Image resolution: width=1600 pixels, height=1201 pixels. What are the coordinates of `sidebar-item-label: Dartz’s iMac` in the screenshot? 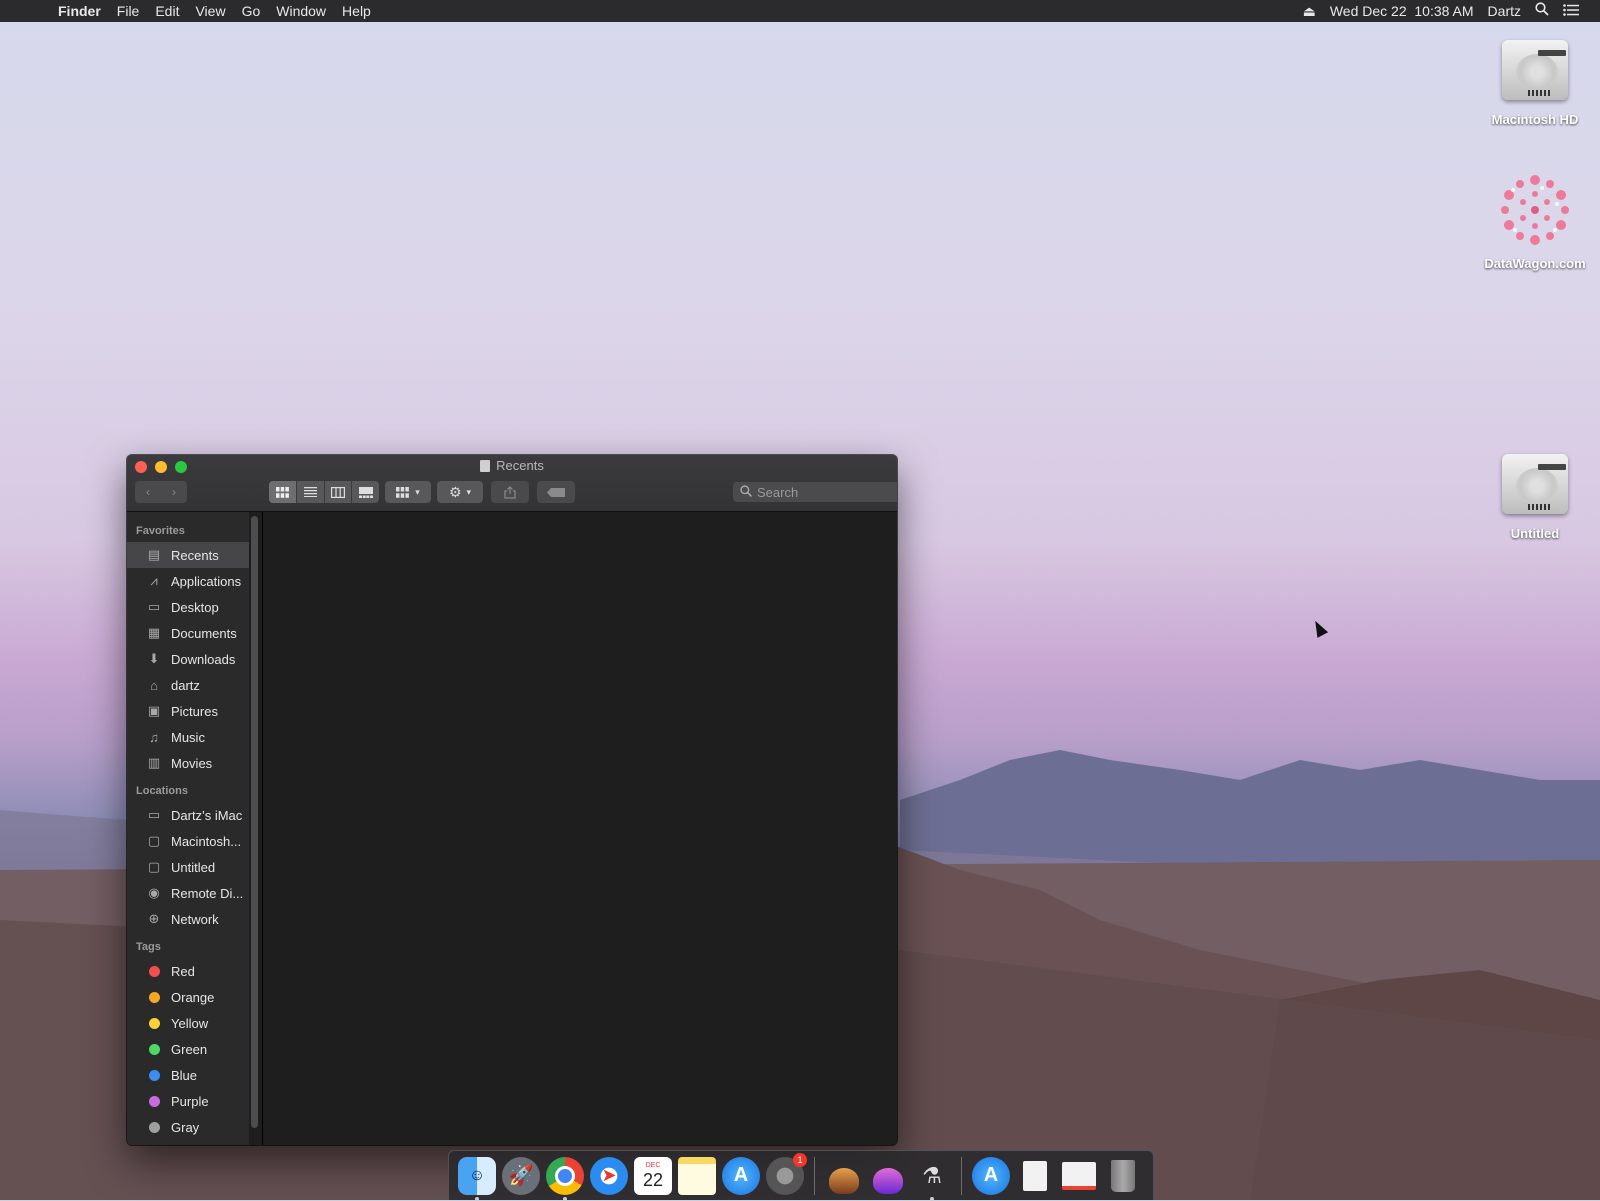 It's located at (207, 815).